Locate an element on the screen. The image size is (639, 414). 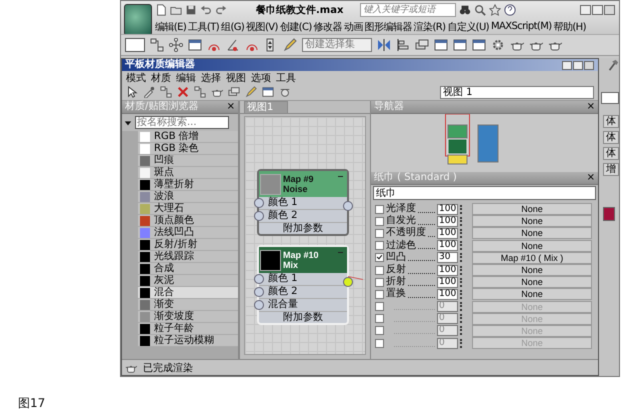
color-swatch is located at coordinates (609, 214).